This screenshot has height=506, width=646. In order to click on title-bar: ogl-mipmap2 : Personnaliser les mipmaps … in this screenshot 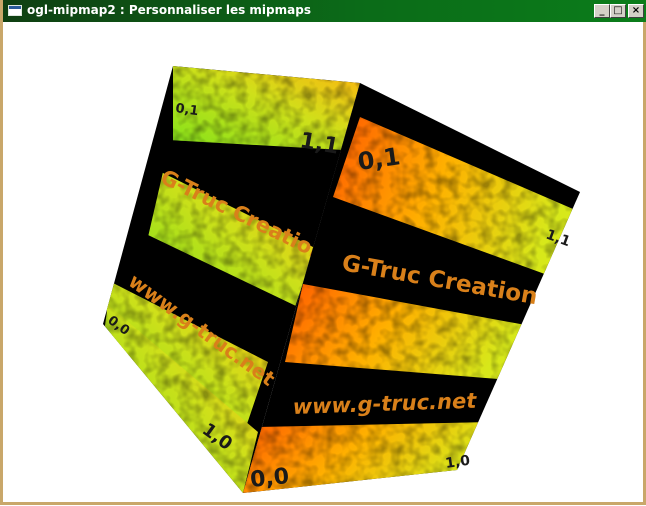, I will do `click(324, 11)`.